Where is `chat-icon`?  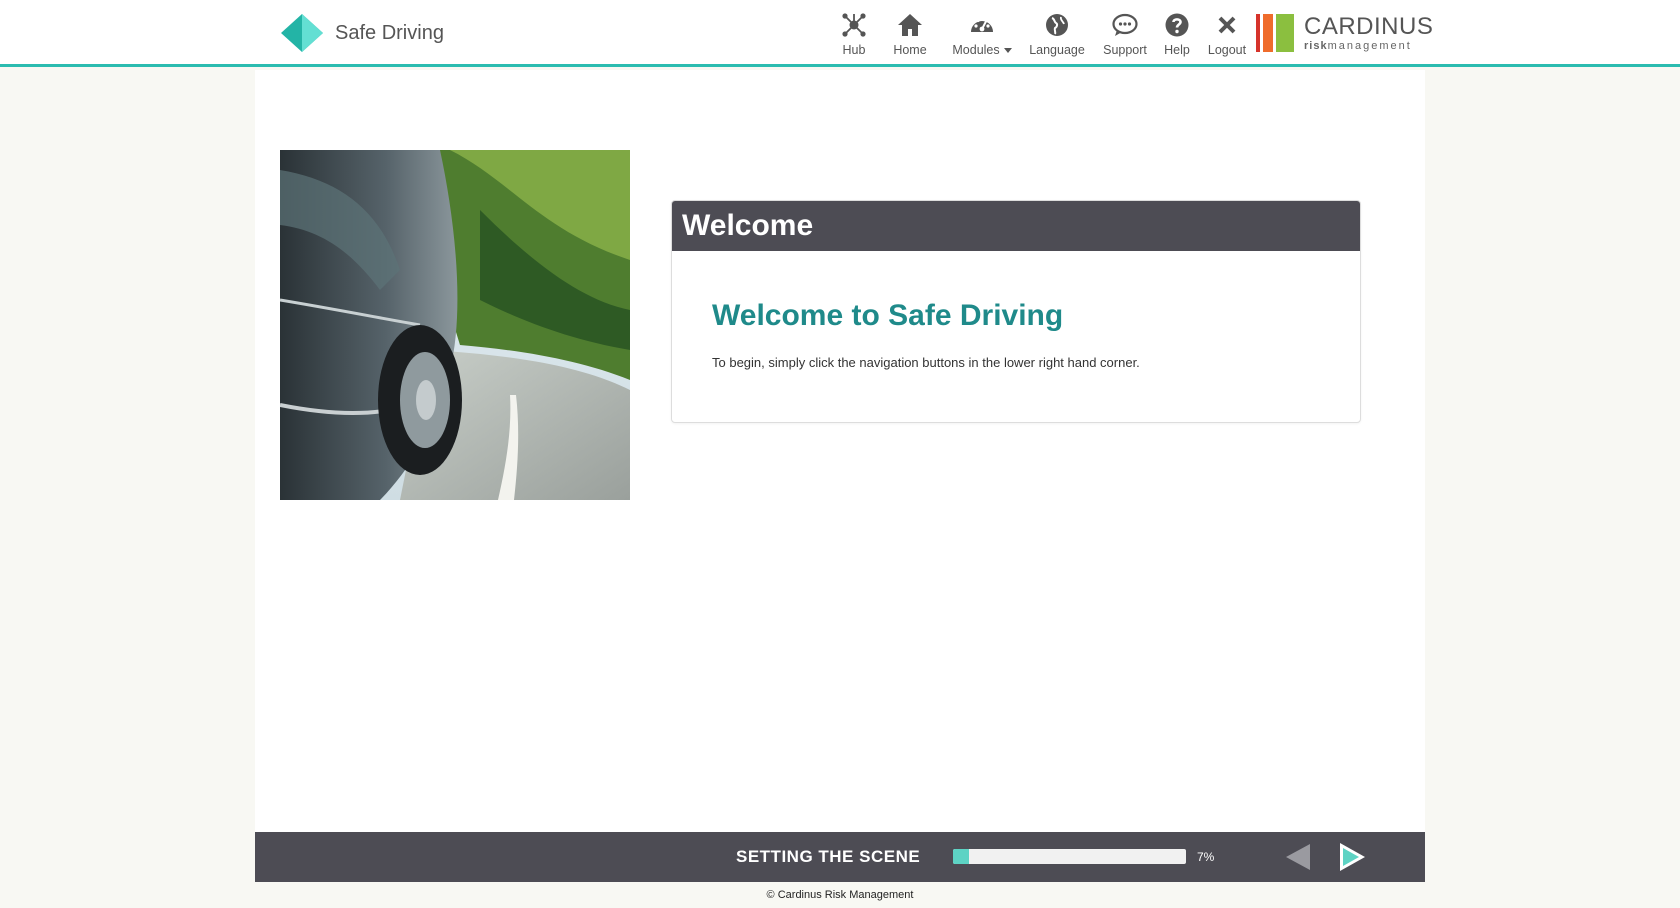 chat-icon is located at coordinates (1125, 24).